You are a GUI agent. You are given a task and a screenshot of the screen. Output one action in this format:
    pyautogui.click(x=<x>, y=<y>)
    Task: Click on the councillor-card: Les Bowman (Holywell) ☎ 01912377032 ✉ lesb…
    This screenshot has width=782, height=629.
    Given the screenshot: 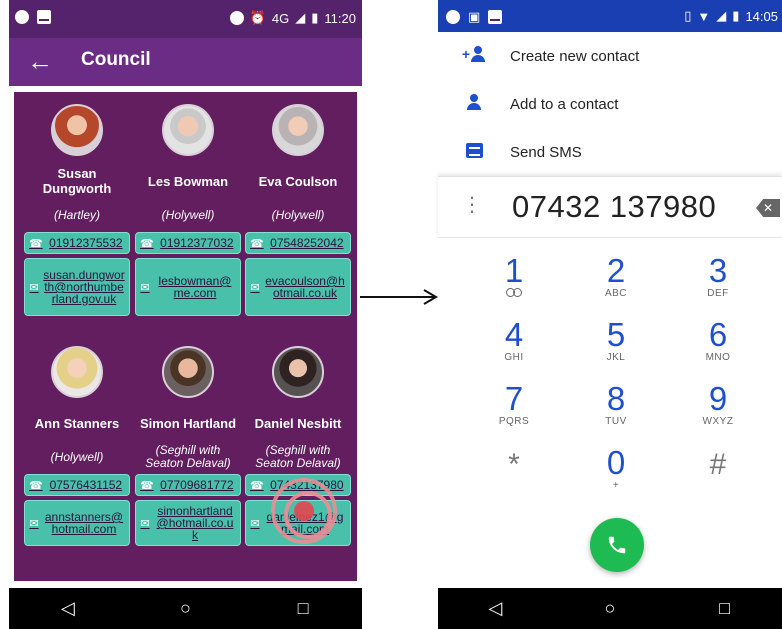 What is the action you would take?
    pyautogui.click(x=188, y=210)
    